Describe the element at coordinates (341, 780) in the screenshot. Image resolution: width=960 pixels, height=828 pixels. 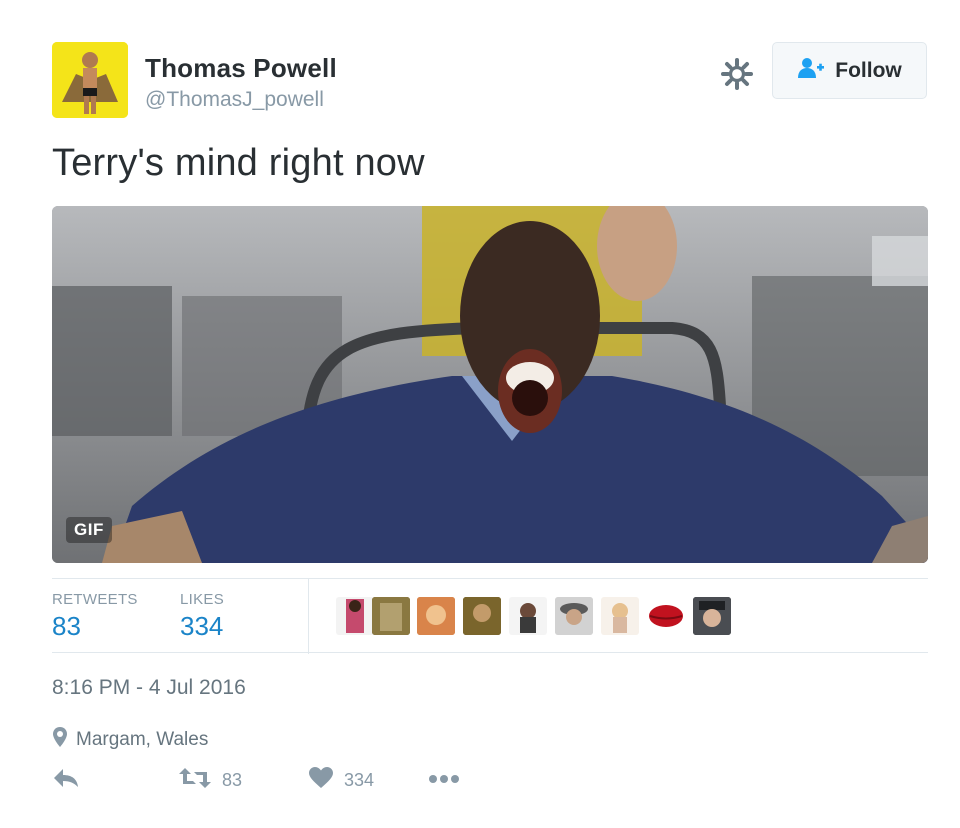
I see `like-button: 334` at that location.